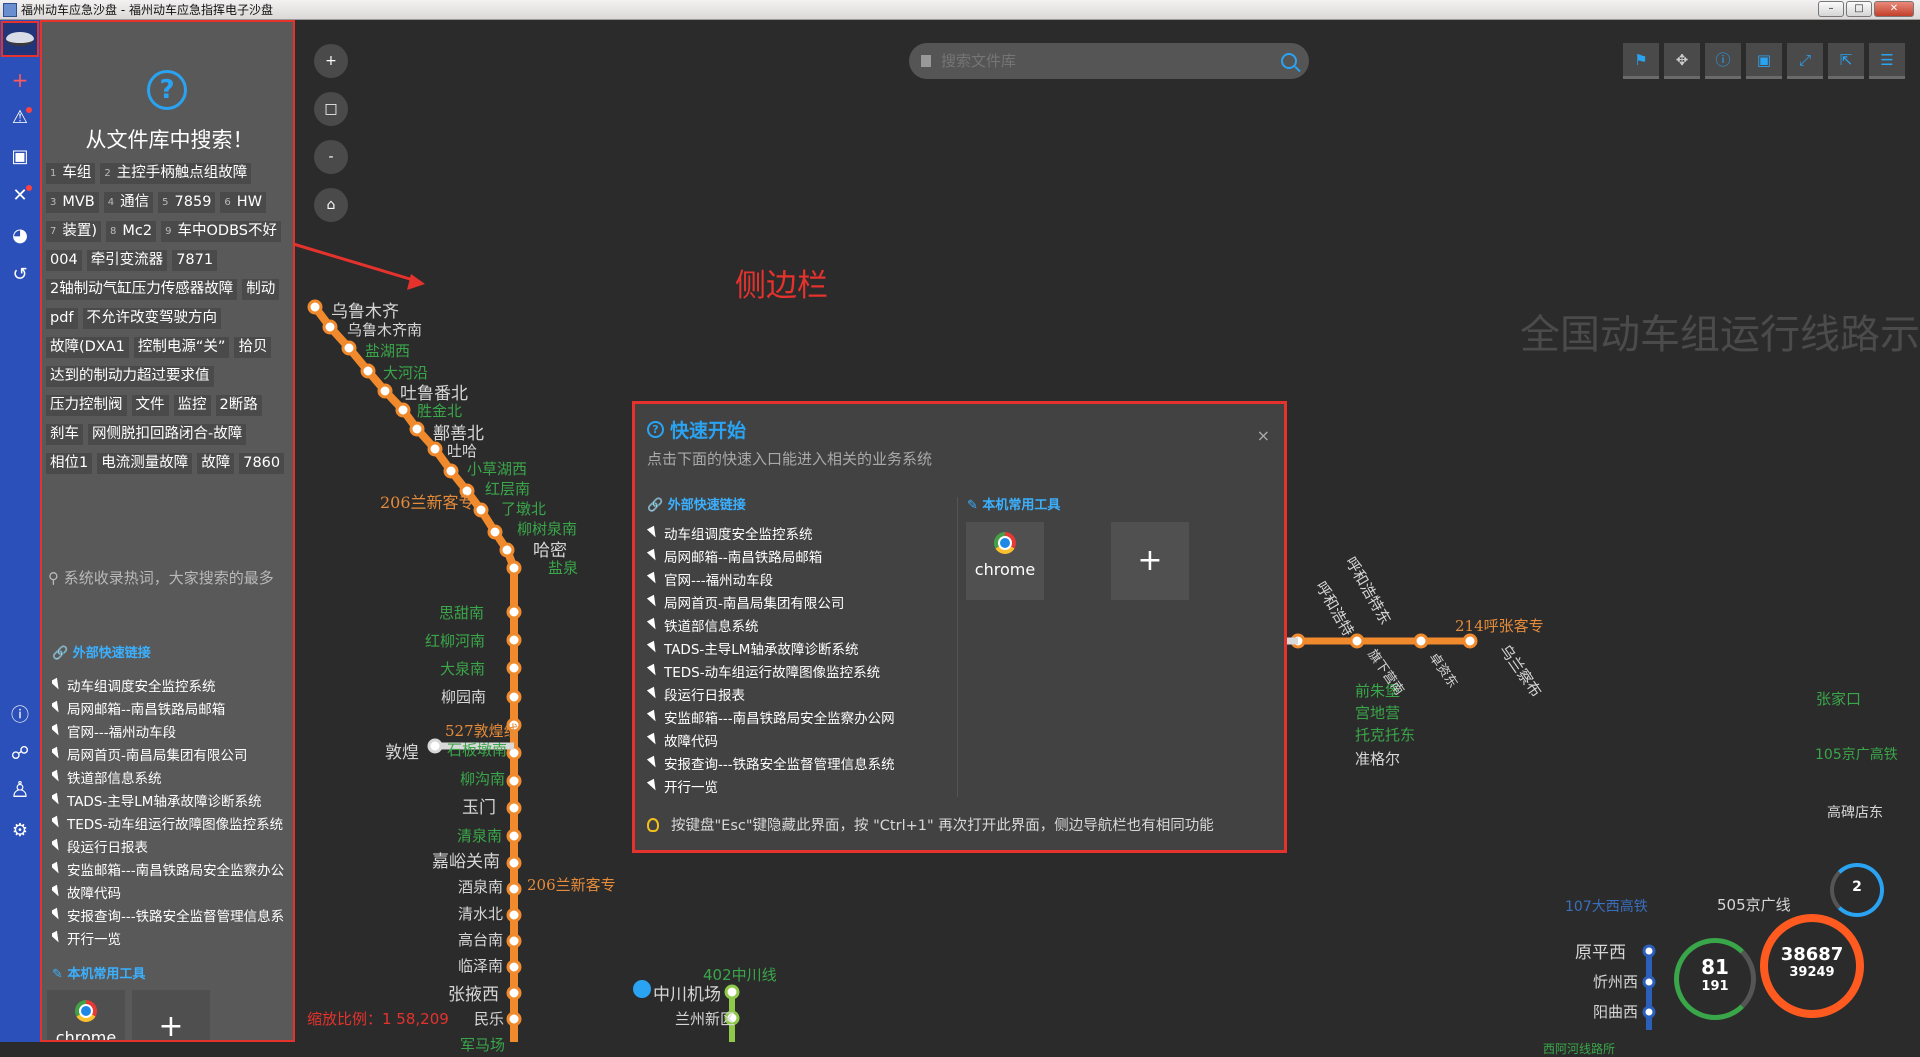 Image resolution: width=1920 pixels, height=1057 pixels. Describe the element at coordinates (146, 709) in the screenshot. I see `quick-link-label: 局网邮箱--南昌铁路局邮箱` at that location.